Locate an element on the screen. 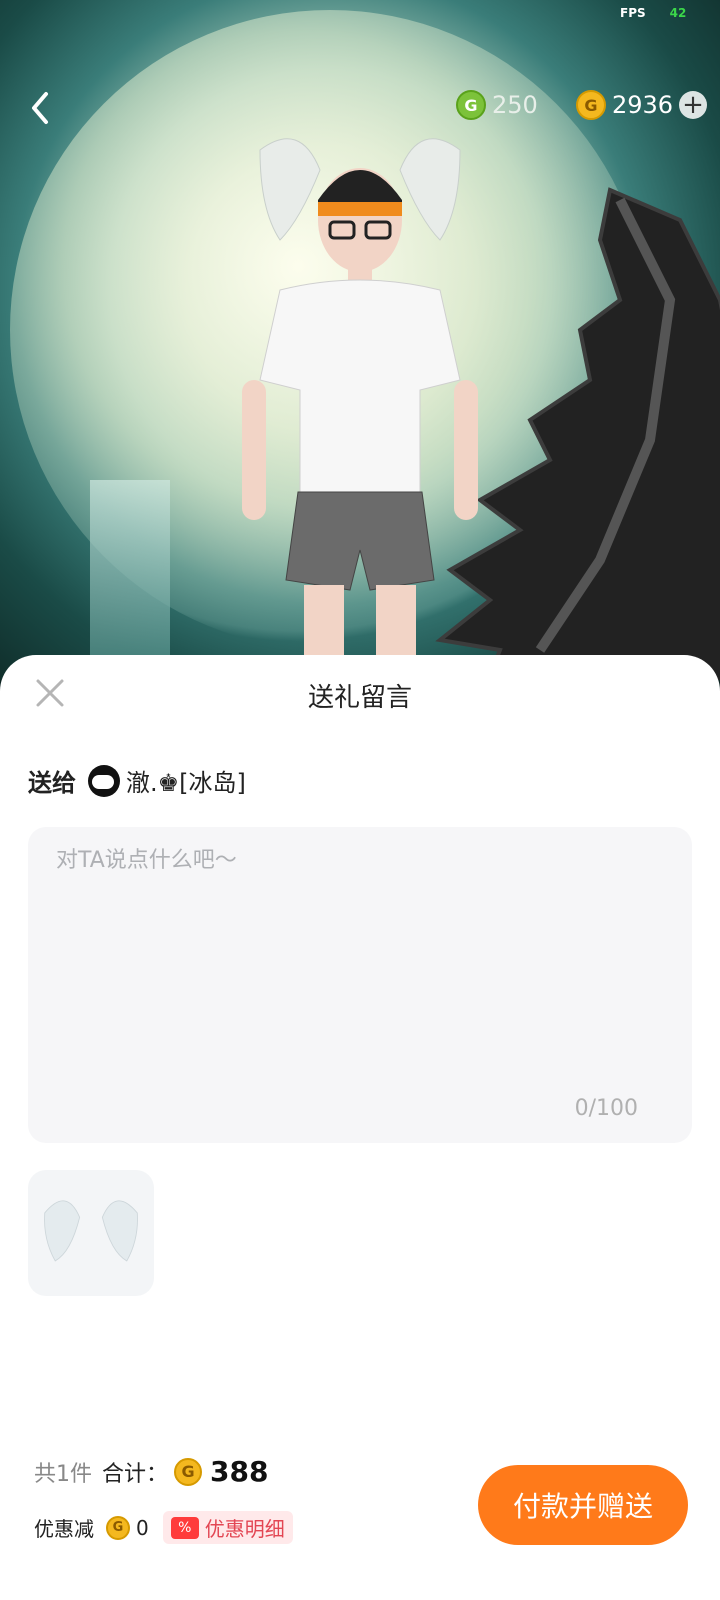 This screenshot has width=720, height=1600. chevron-left-icon is located at coordinates (40, 108).